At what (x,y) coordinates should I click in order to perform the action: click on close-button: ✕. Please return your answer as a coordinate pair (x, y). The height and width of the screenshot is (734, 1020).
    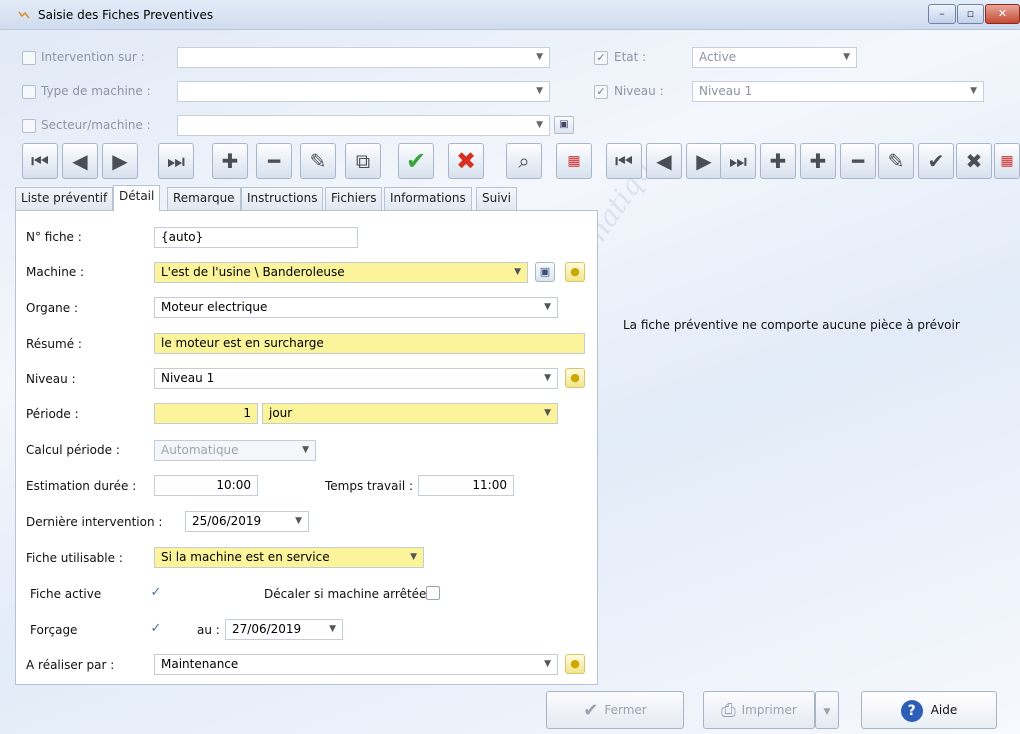
    Looking at the image, I should click on (1002, 14).